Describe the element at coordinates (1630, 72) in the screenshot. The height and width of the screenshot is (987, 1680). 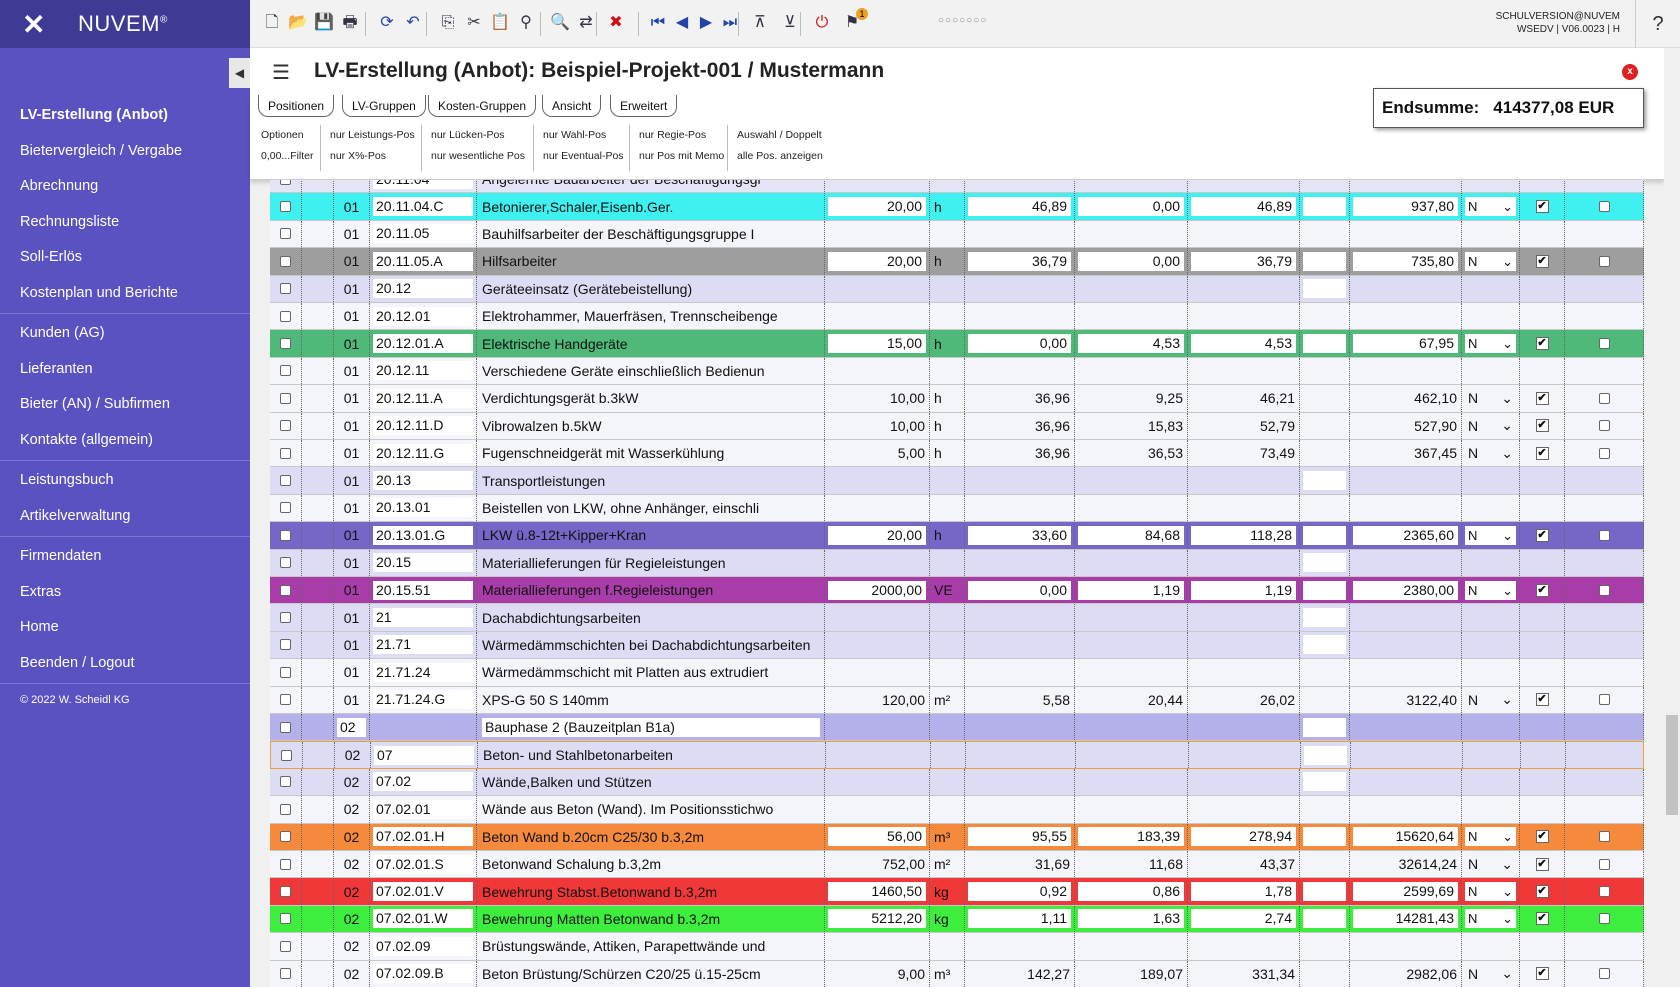
I see `close-button: x` at that location.